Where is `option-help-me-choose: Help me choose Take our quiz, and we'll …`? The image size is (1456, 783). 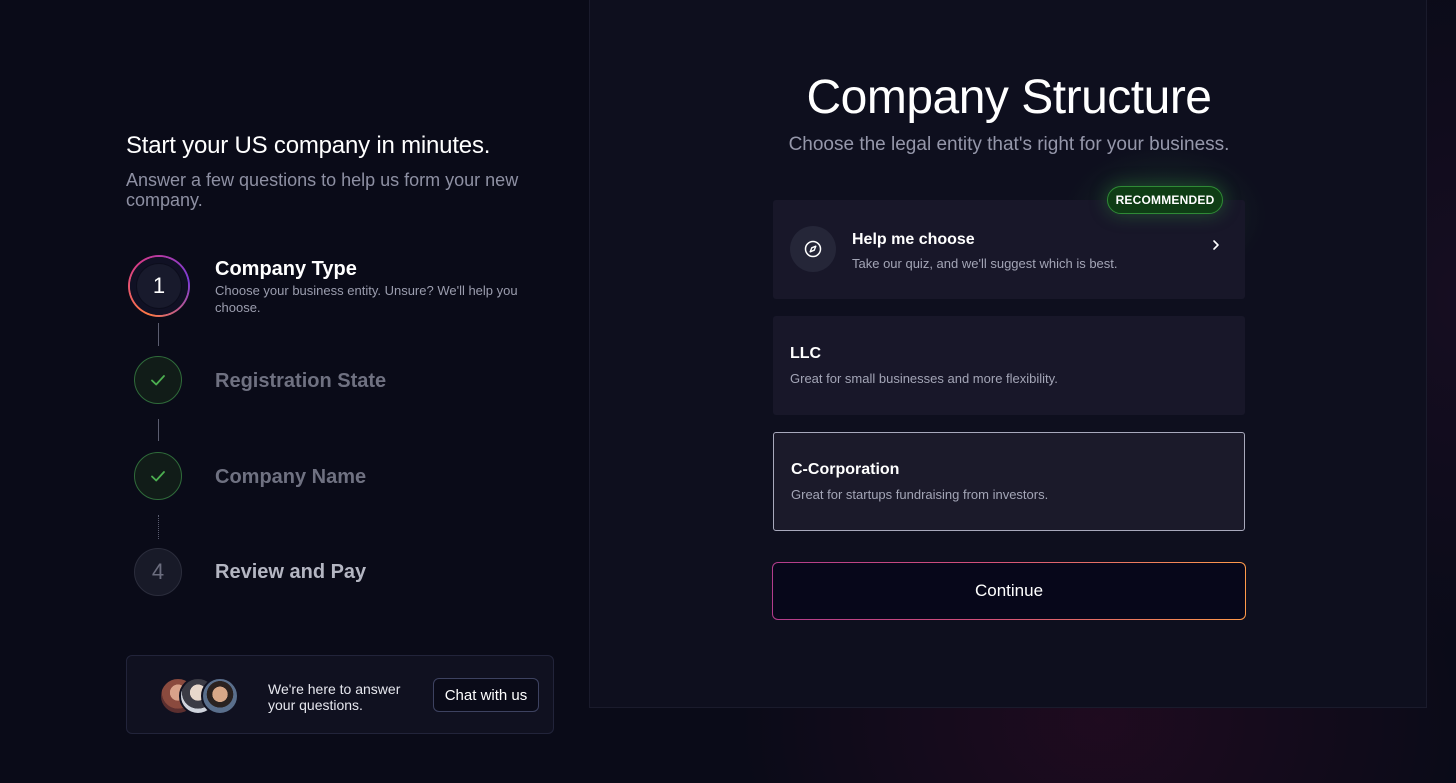
option-help-me-choose: Help me choose Take our quiz, and we'll … is located at coordinates (1009, 249).